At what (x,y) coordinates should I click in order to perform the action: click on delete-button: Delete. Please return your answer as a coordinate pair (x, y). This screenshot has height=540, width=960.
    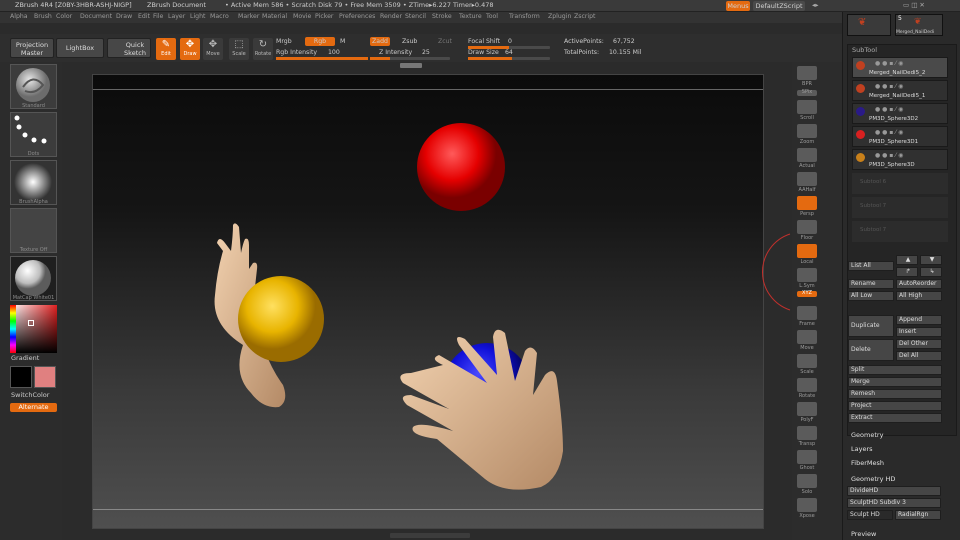
    Looking at the image, I should click on (871, 350).